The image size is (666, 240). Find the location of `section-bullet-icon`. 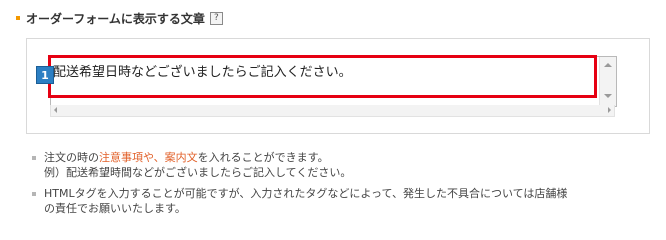

section-bullet-icon is located at coordinates (18, 18).